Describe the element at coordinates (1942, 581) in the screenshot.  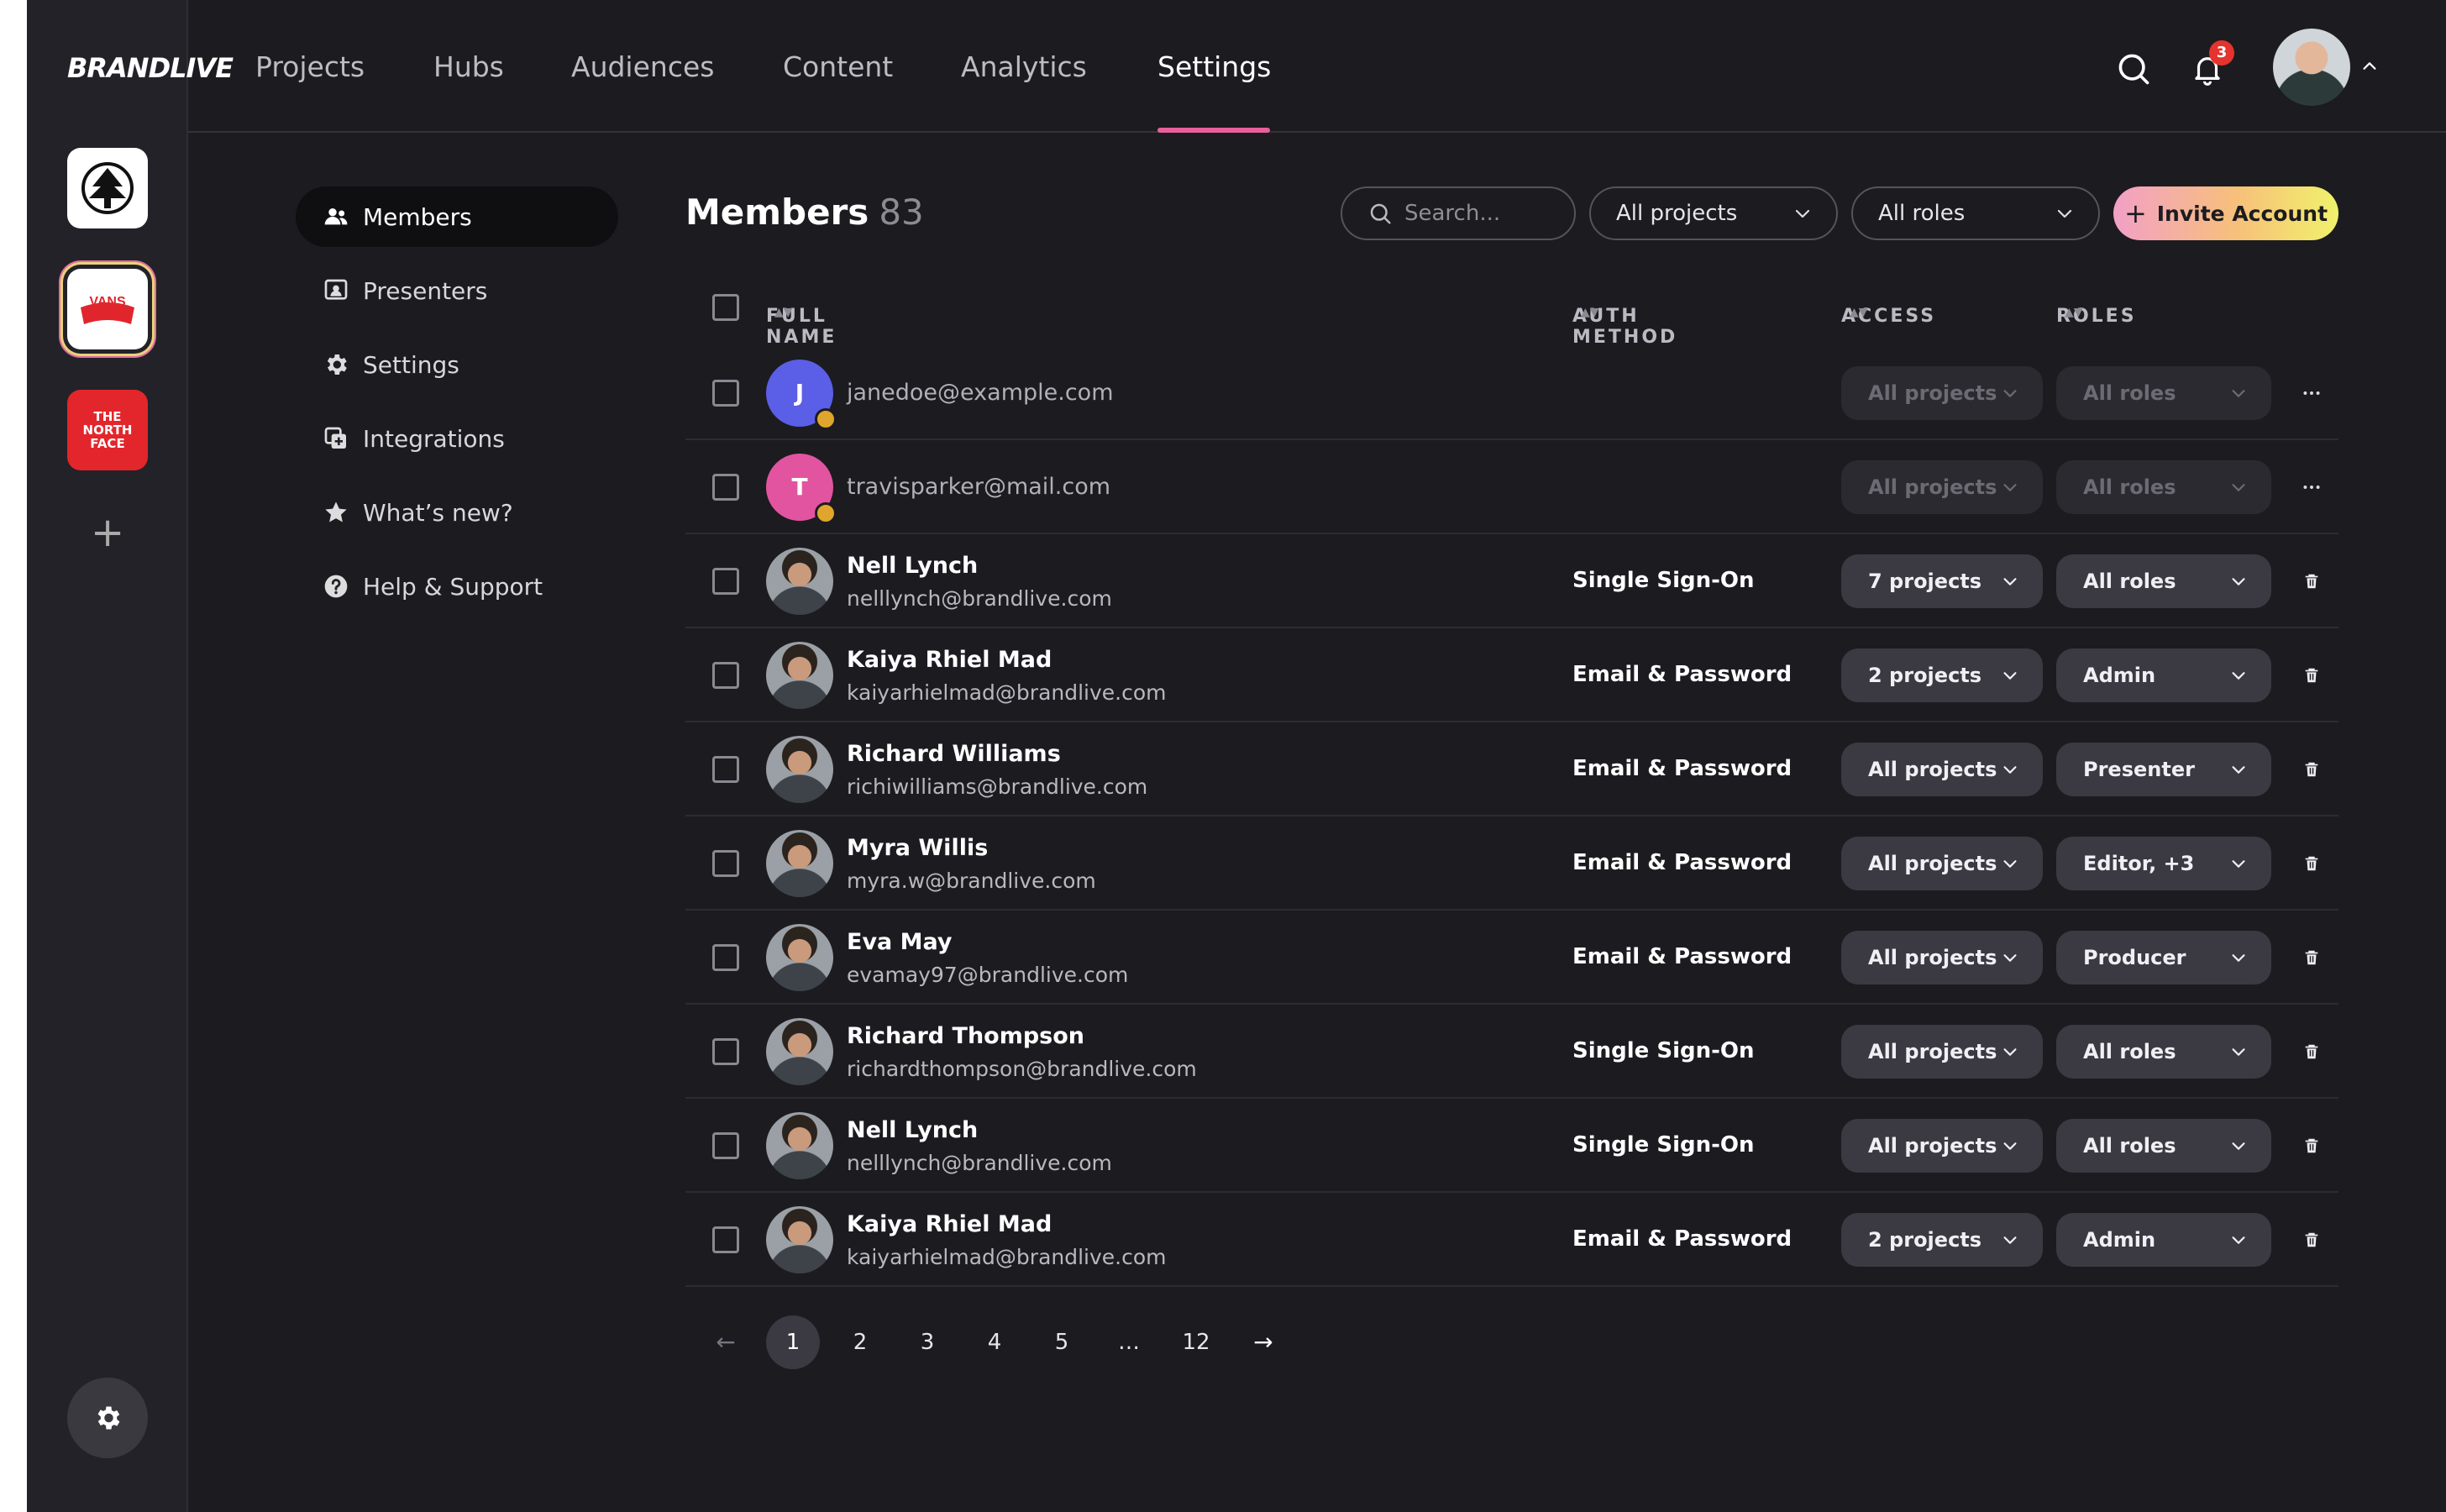
I see `access-select: 7 projects` at that location.